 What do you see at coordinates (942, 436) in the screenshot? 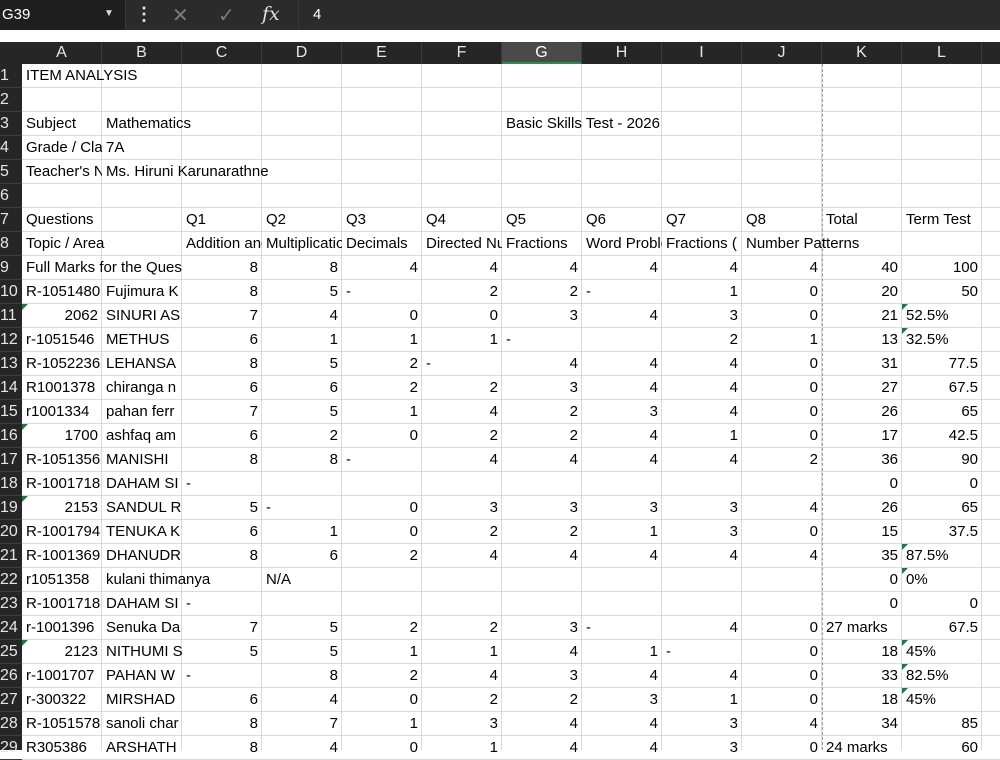
I see `cell-l16: 42.5` at bounding box center [942, 436].